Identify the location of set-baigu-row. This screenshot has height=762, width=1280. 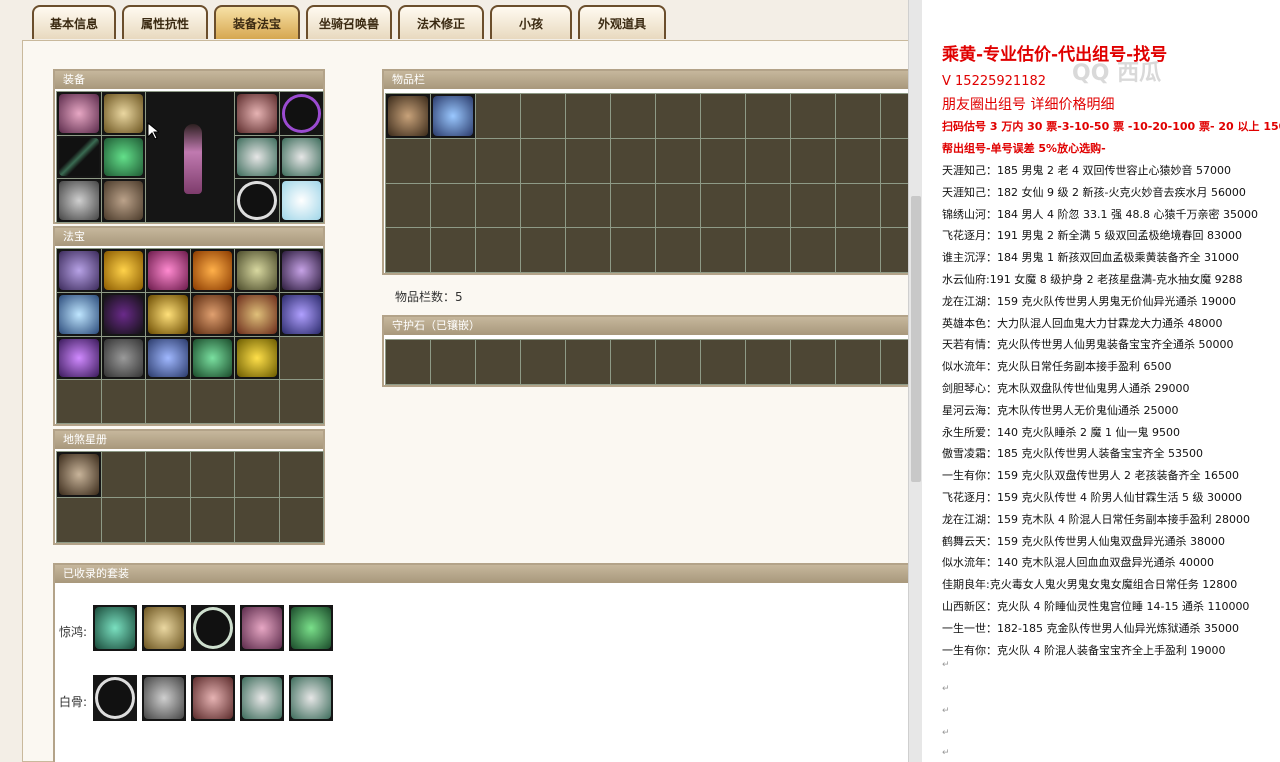
(213, 698).